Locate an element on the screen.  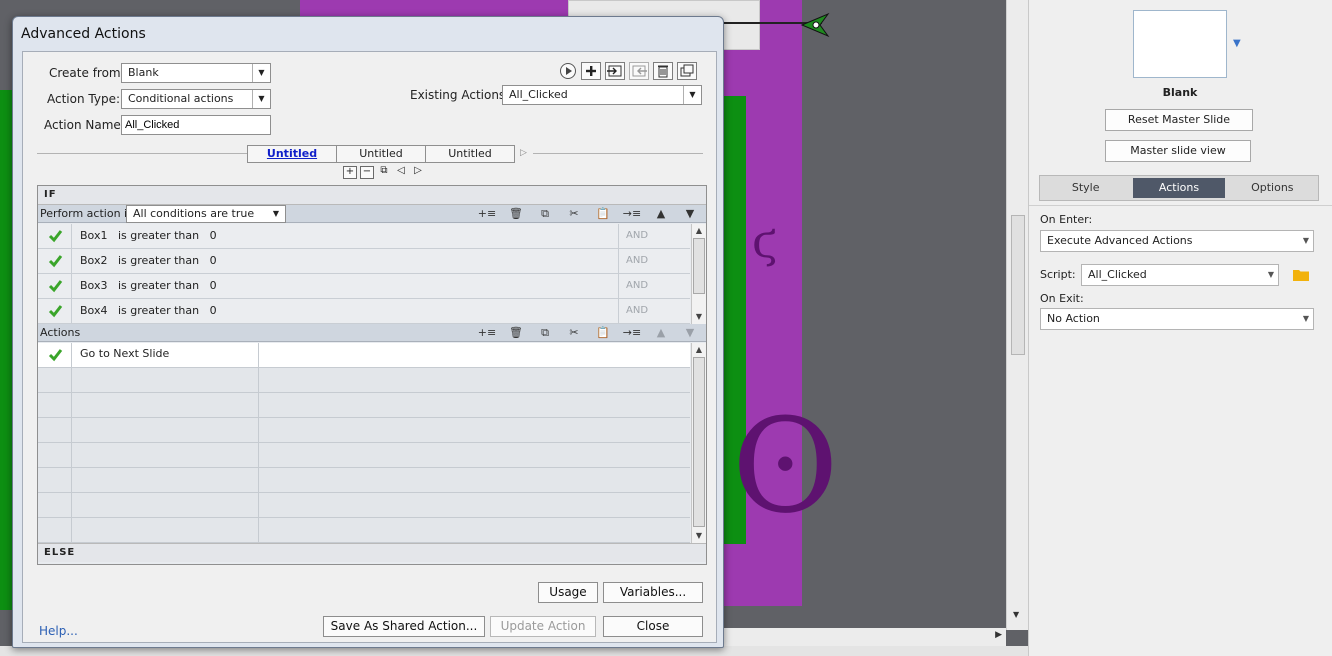
master-slide-view-button: Master slide view is located at coordinates (1178, 151).